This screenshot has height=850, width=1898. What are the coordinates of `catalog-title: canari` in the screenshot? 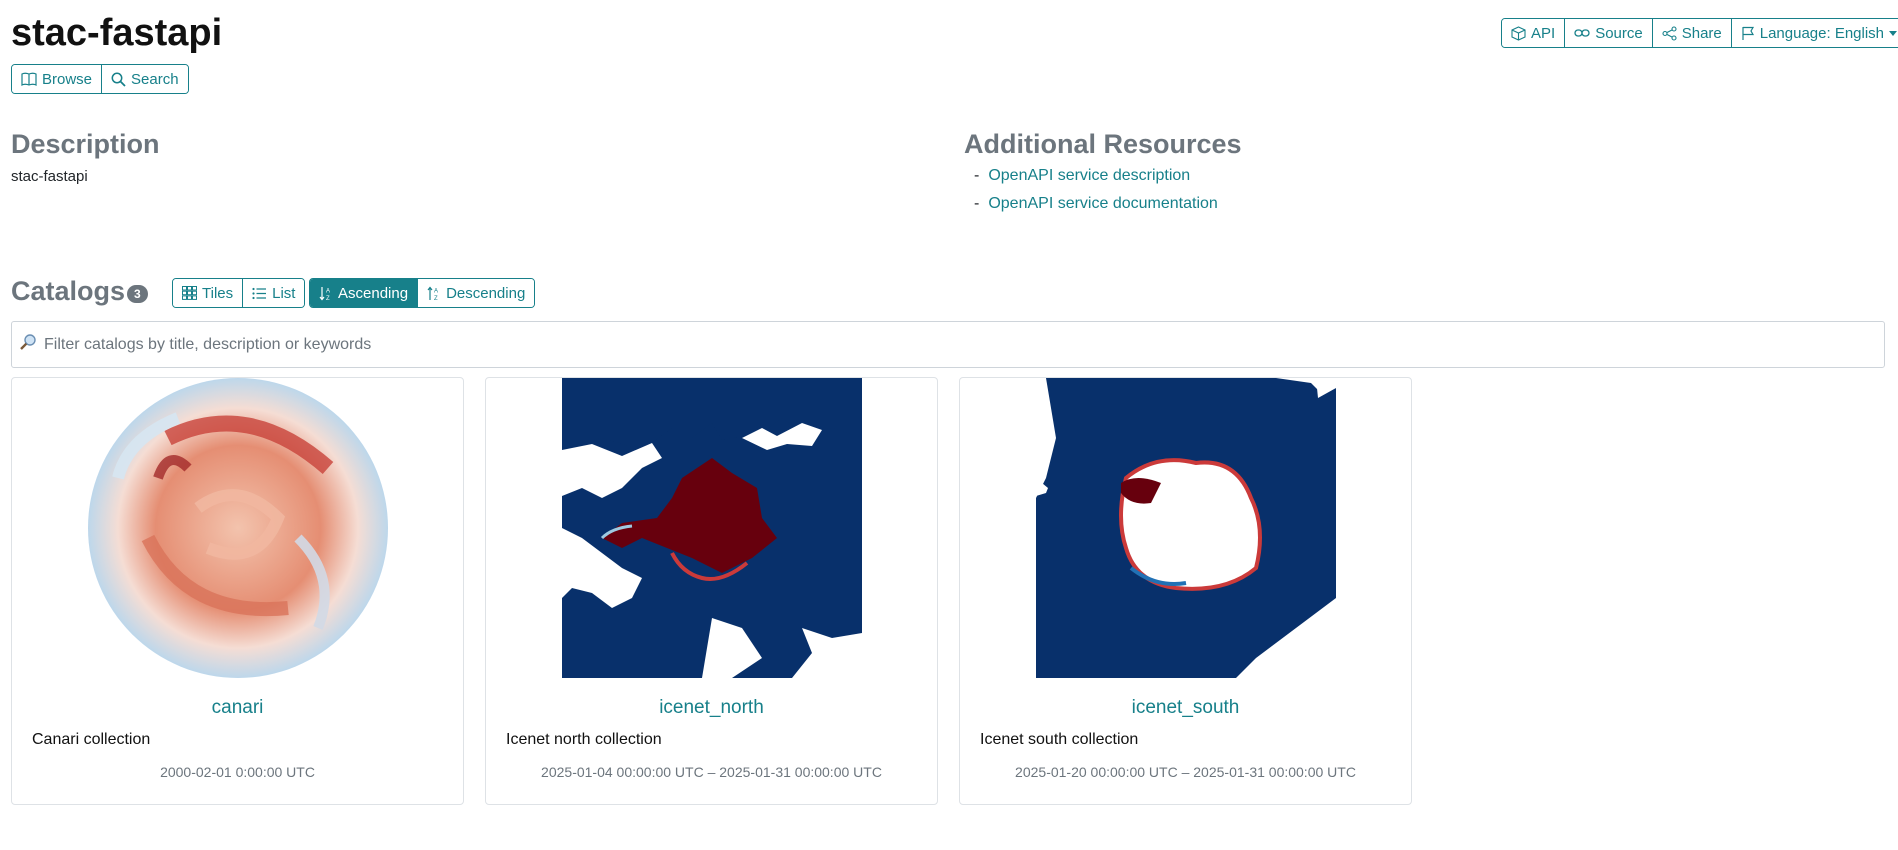 It's located at (237, 708).